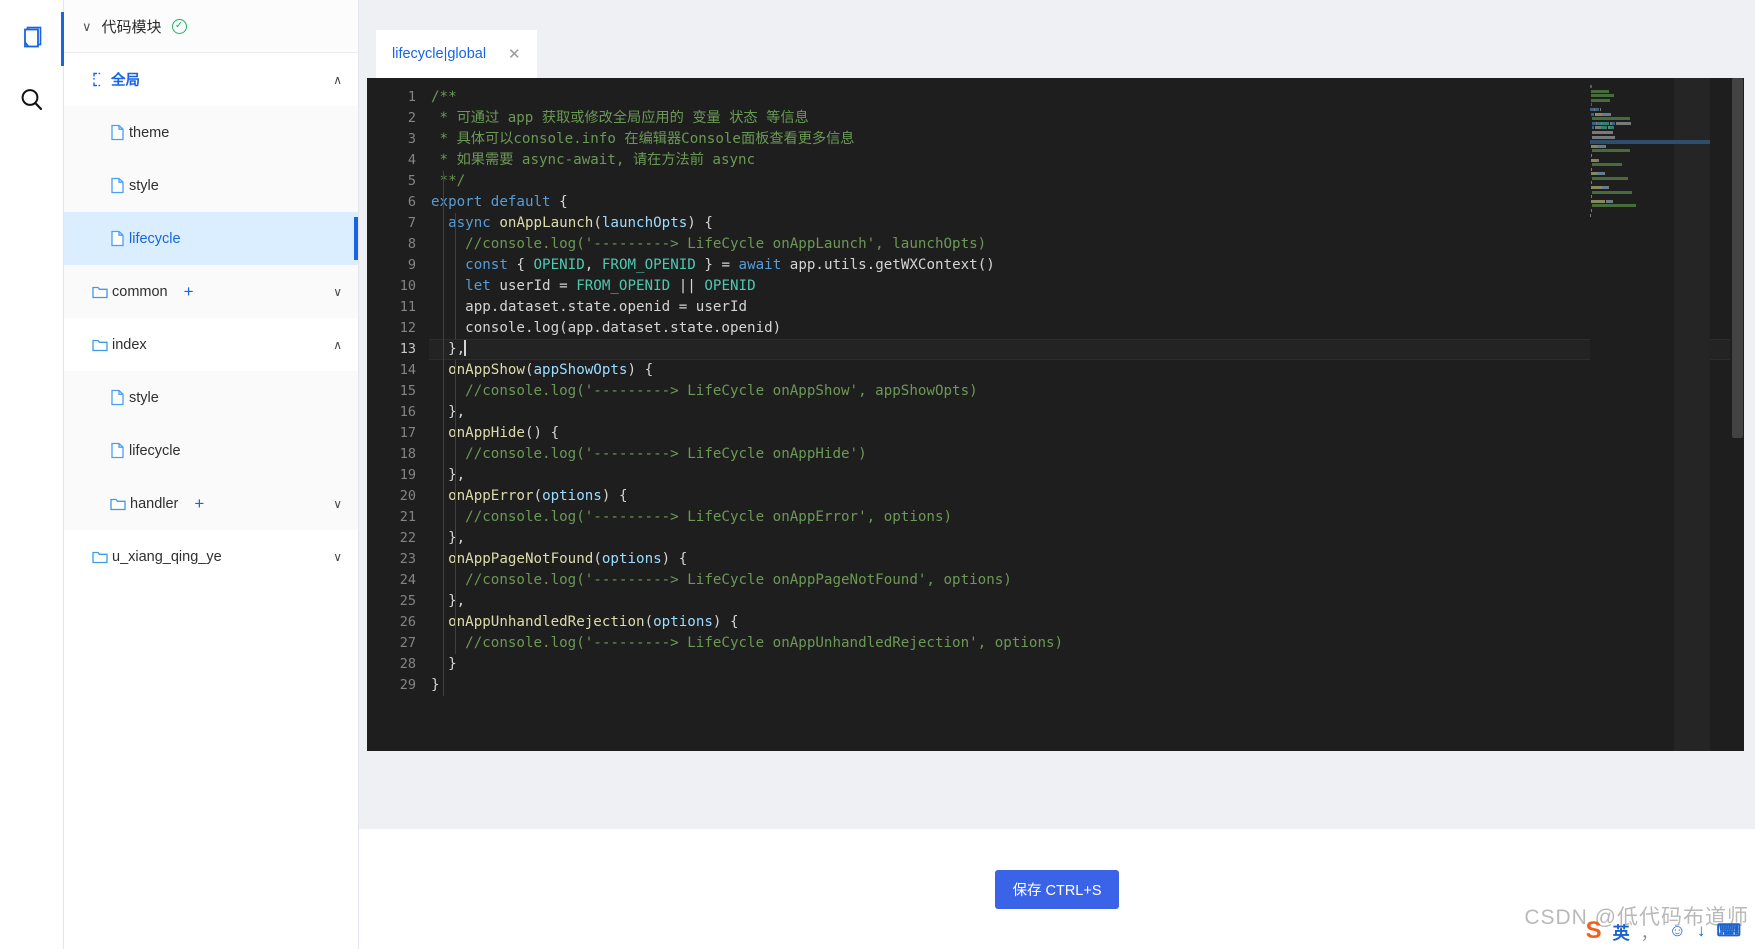 The height and width of the screenshot is (949, 1755). Describe the element at coordinates (1621, 931) in the screenshot. I see `ime-language-toggle: 英` at that location.